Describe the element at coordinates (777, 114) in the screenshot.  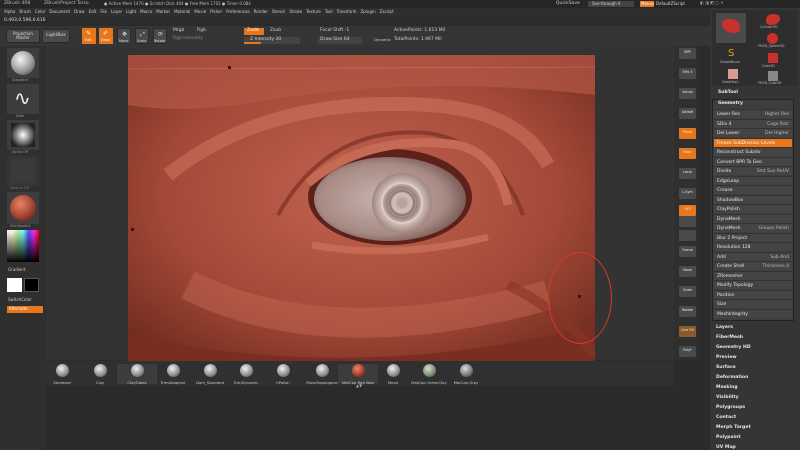
I see `geometry-row-option: Higher Res` at that location.